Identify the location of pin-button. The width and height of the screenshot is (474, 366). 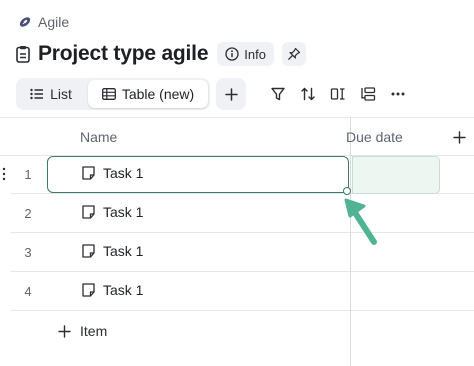
(293, 54).